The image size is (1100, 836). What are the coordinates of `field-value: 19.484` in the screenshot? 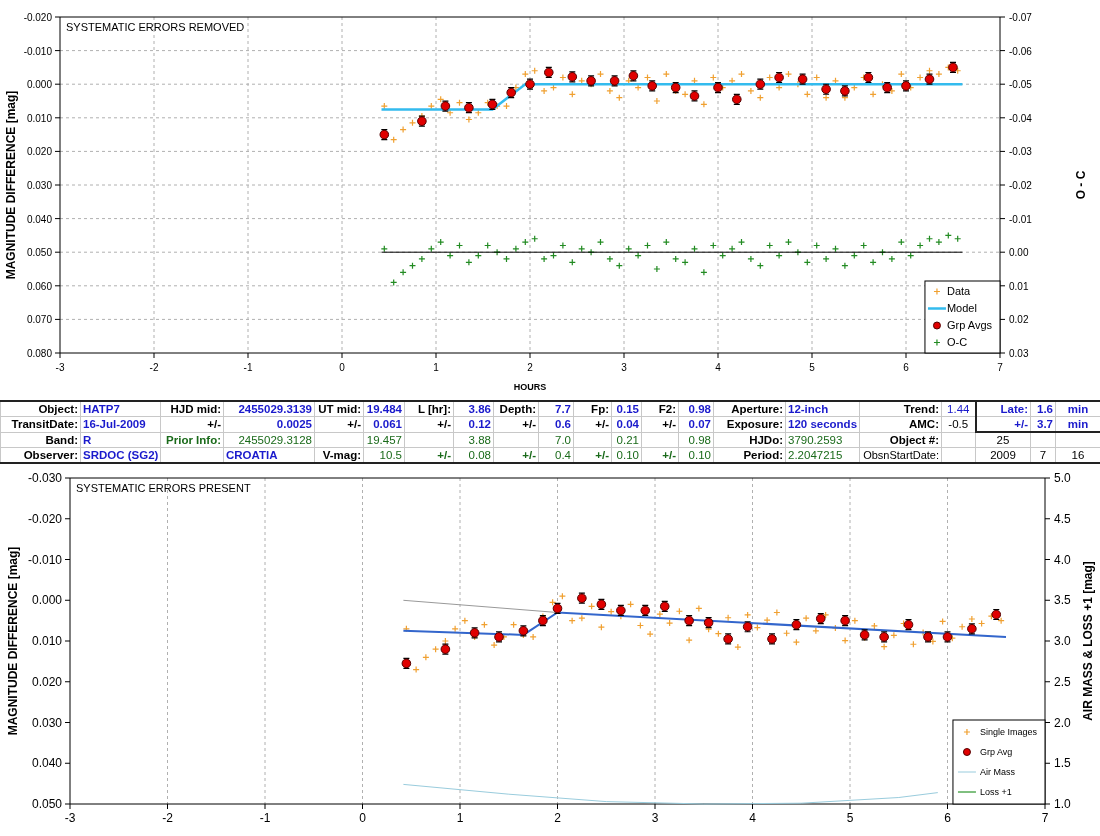 It's located at (384, 409).